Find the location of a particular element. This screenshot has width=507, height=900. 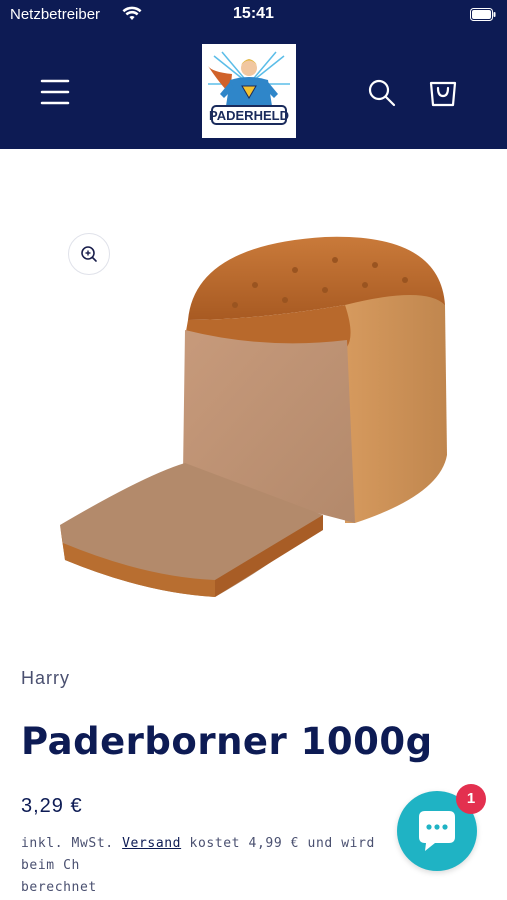

status-time: 15:41 is located at coordinates (253, 13).